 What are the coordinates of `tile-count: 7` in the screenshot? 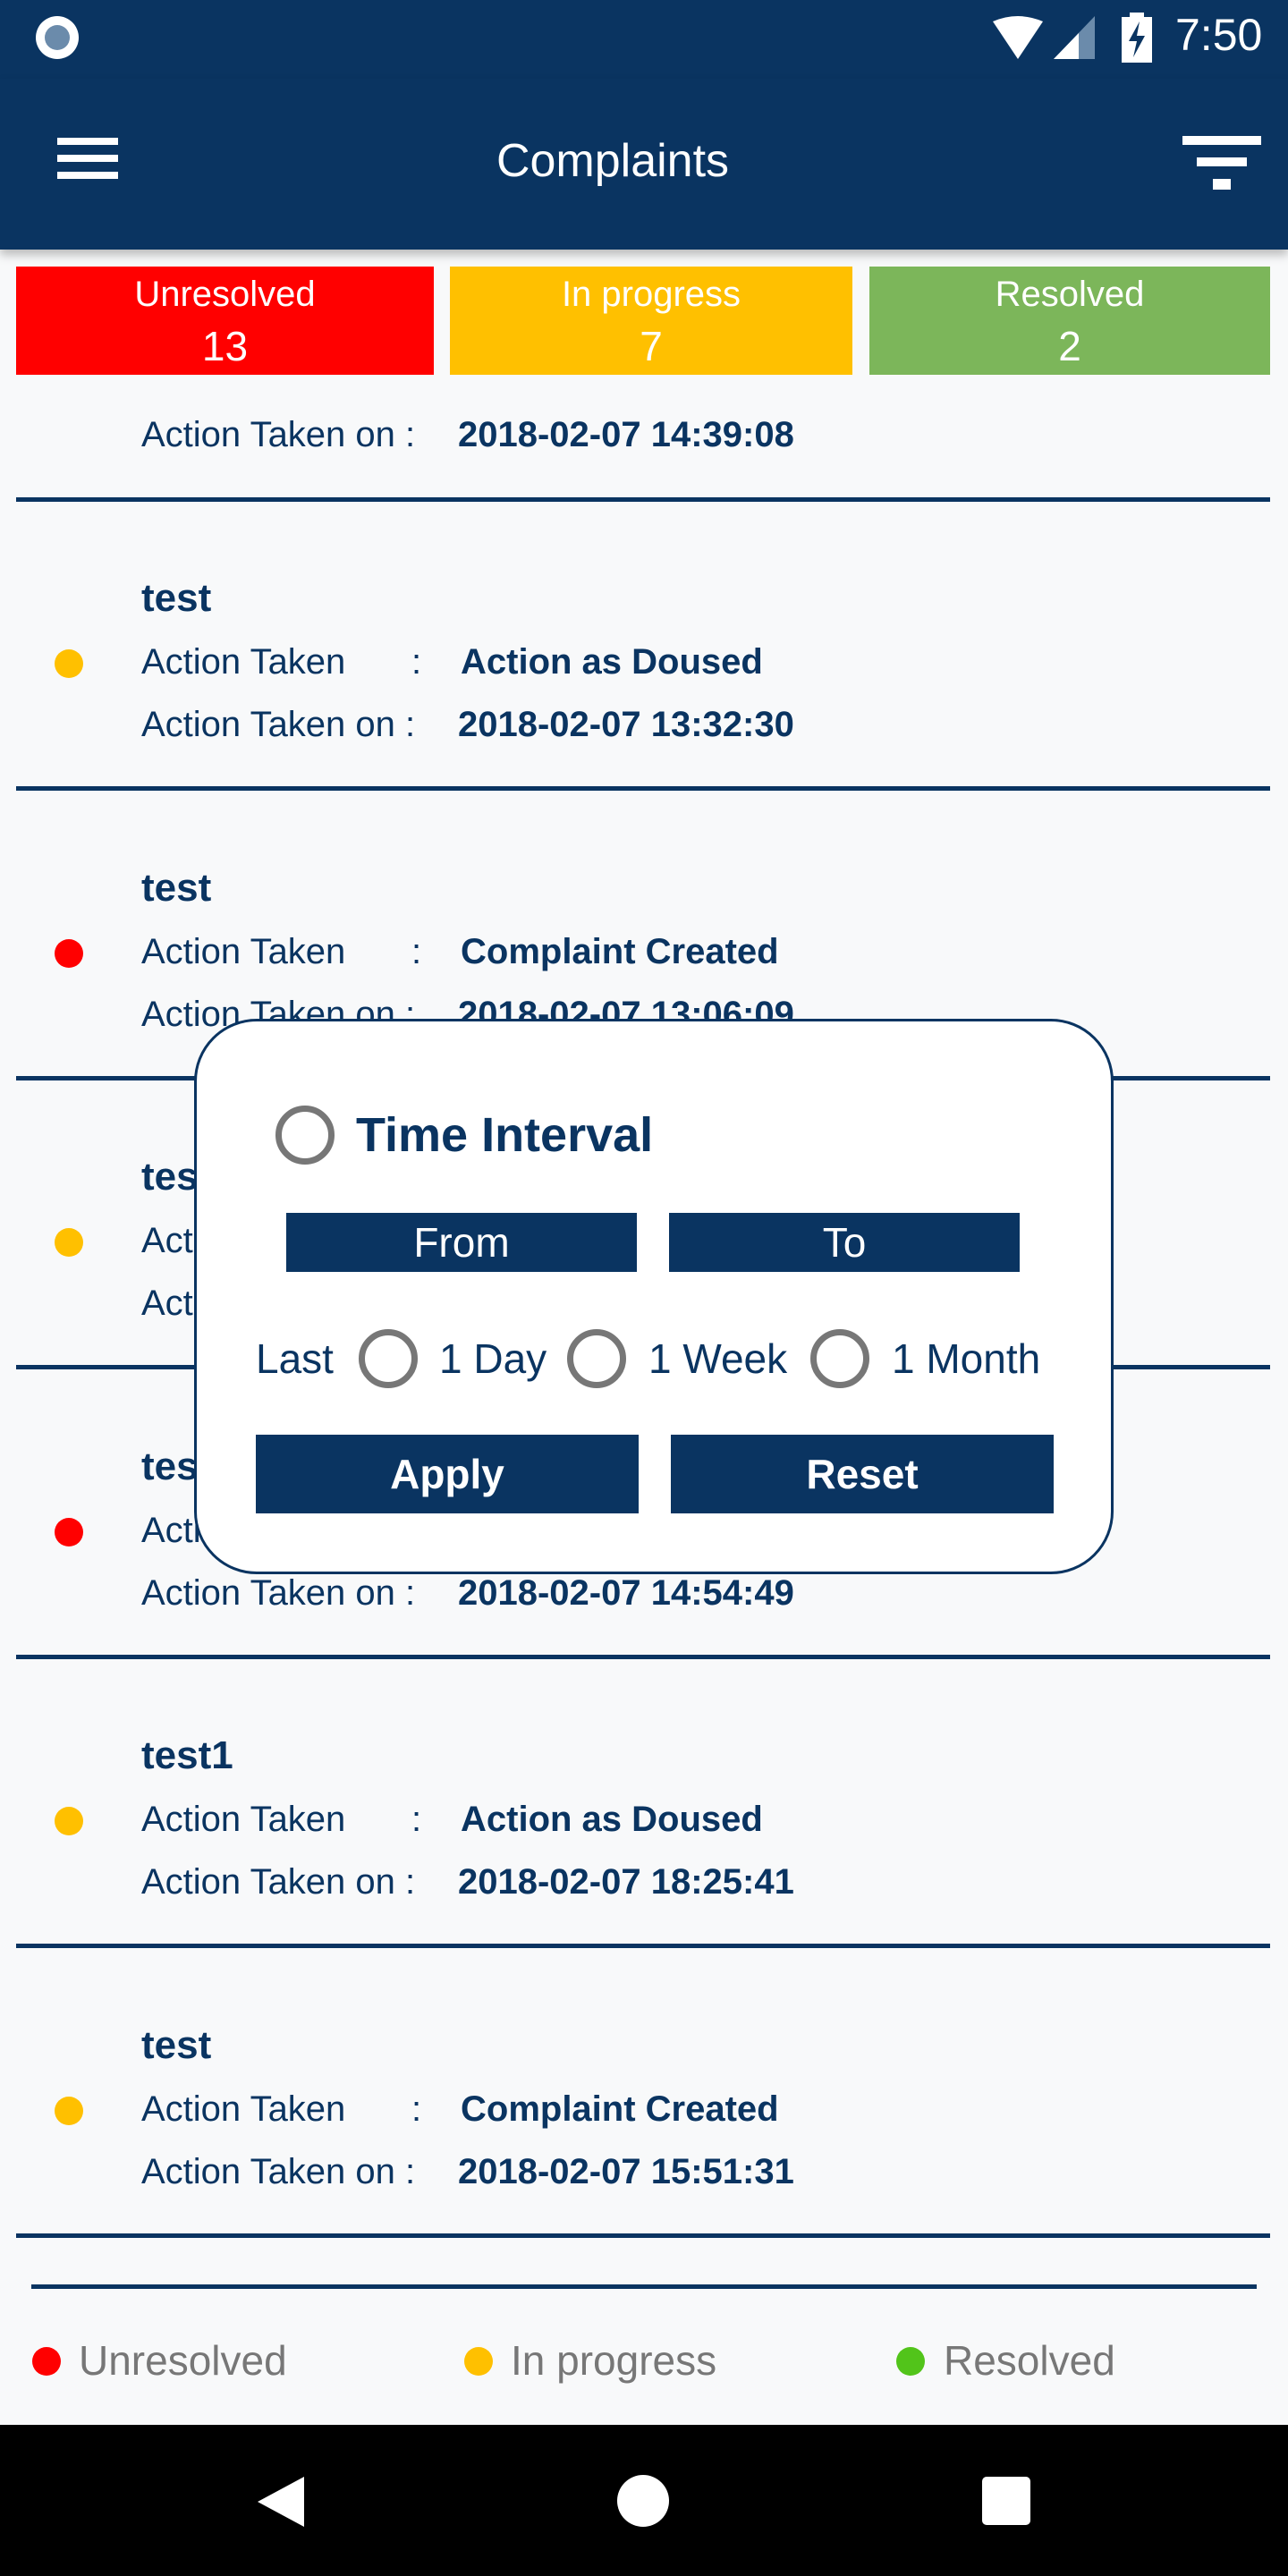 It's located at (651, 346).